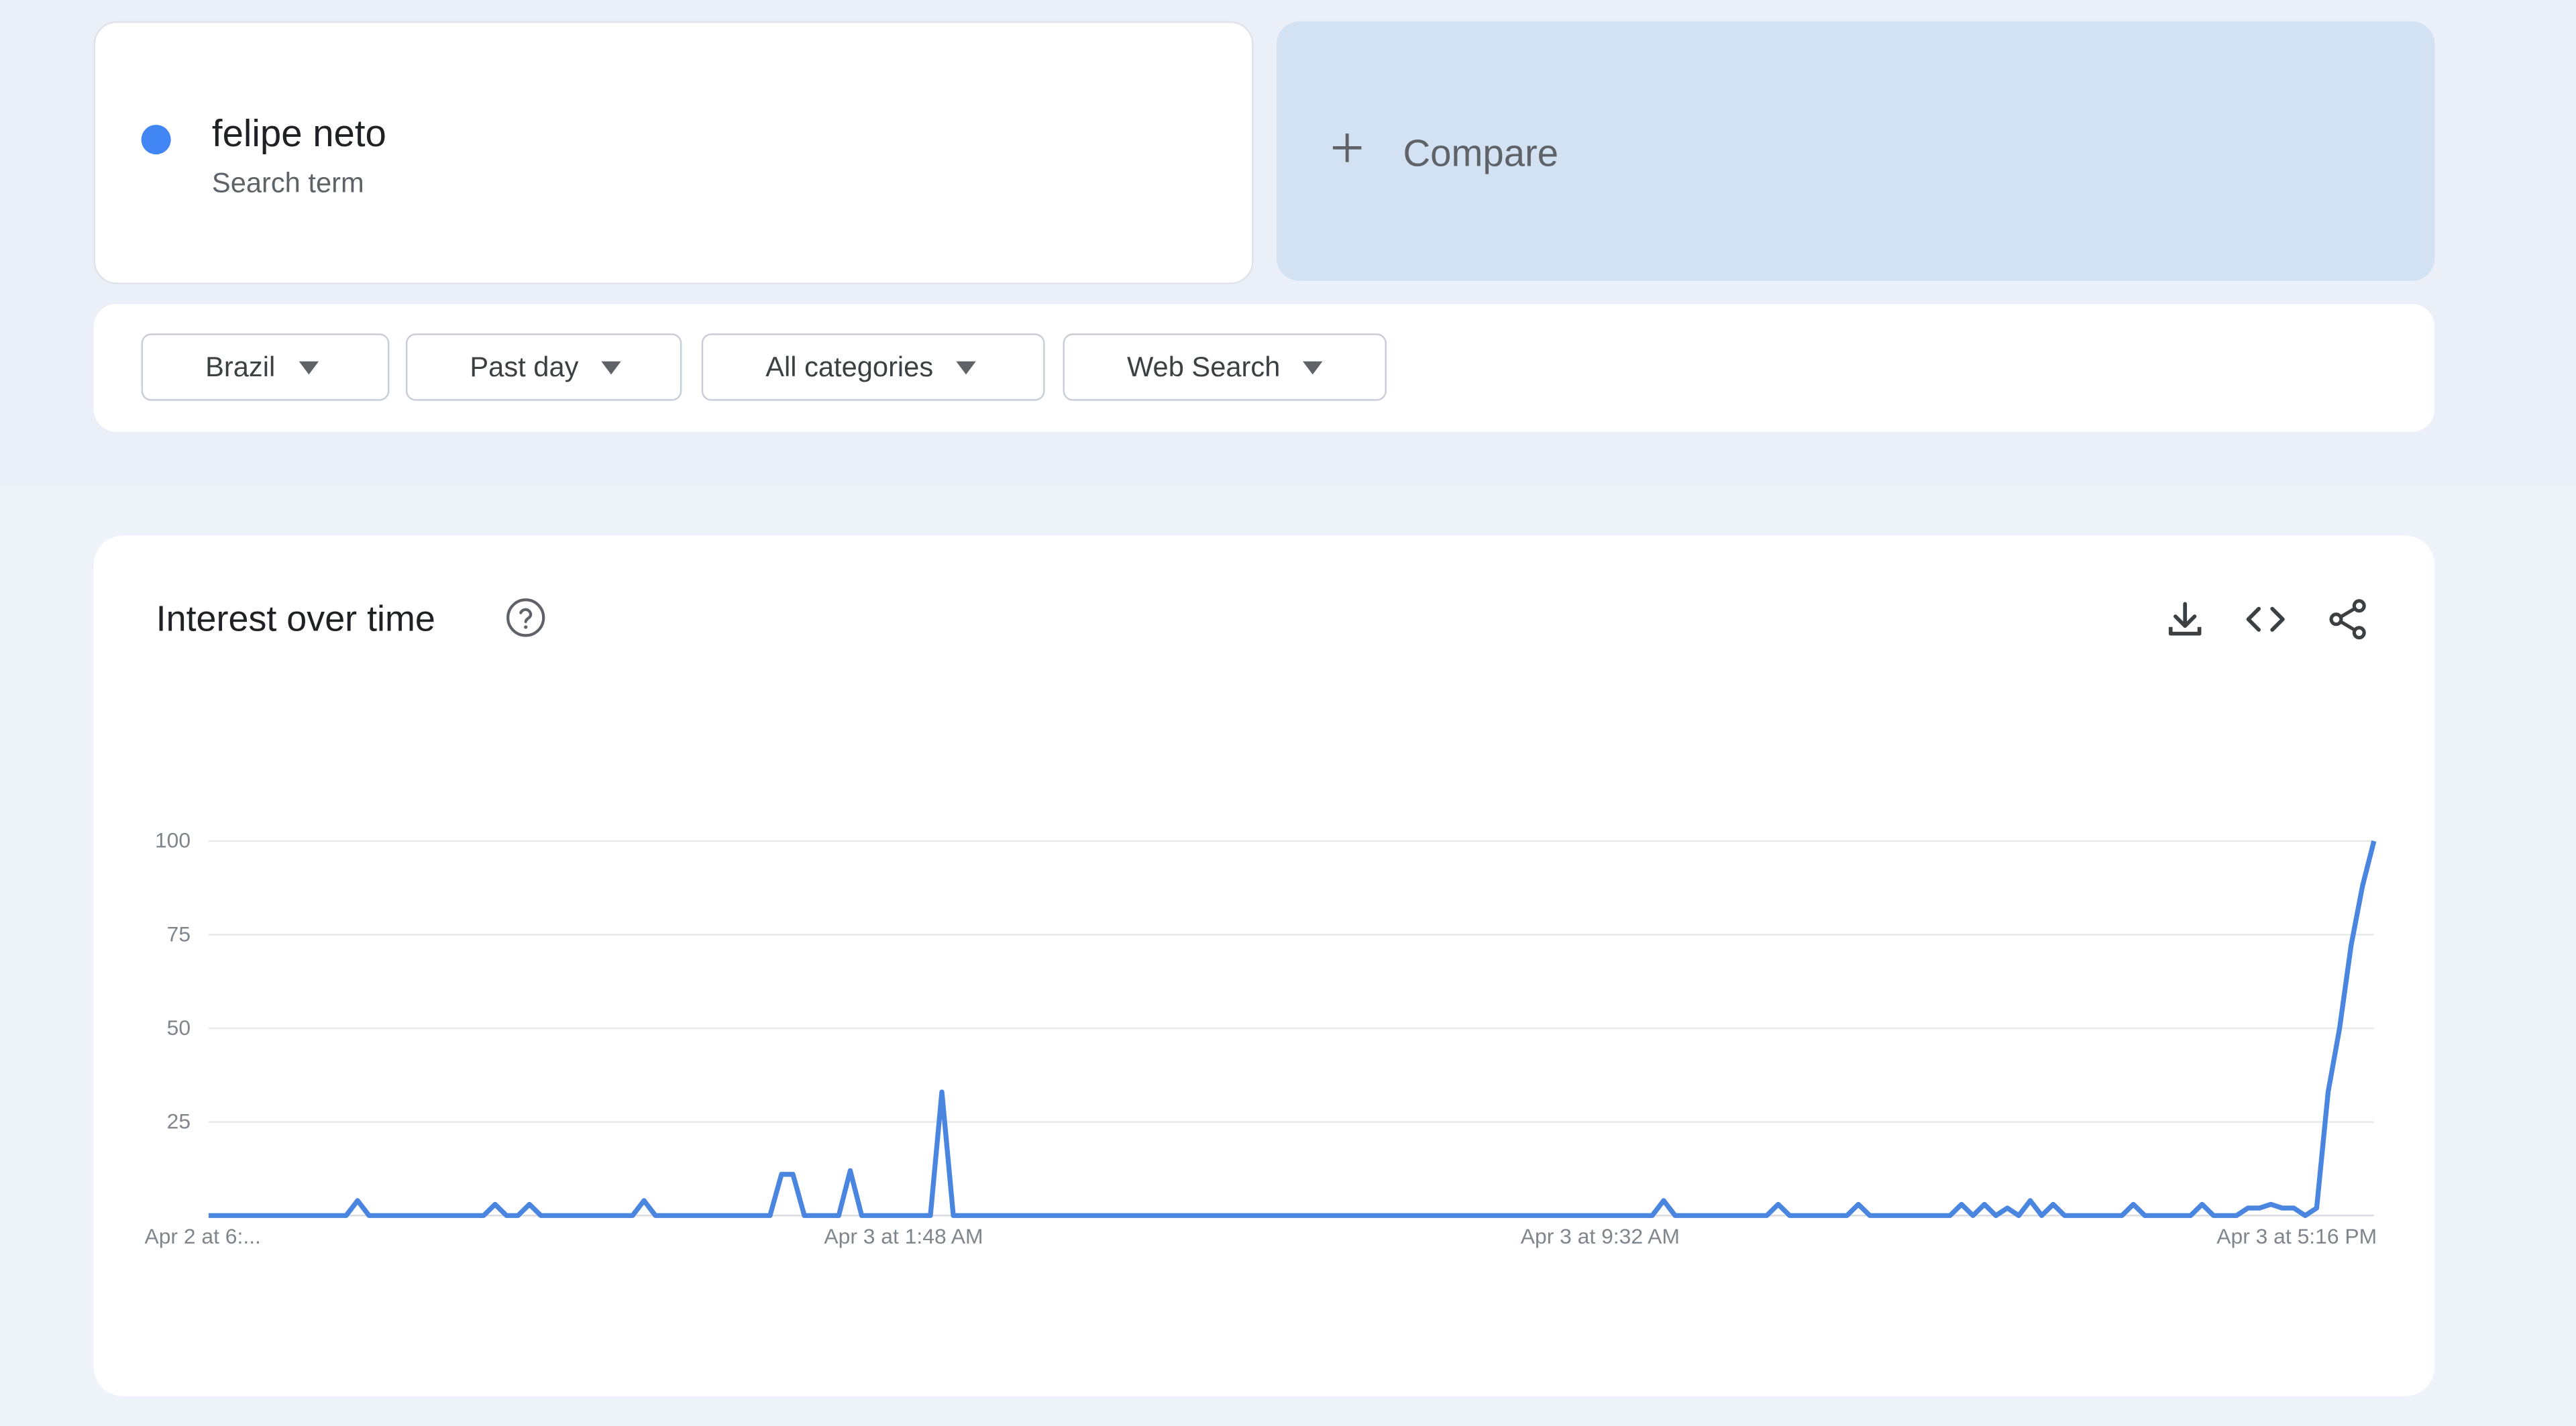  Describe the element at coordinates (287, 183) in the screenshot. I see `search-term-type: Search term` at that location.